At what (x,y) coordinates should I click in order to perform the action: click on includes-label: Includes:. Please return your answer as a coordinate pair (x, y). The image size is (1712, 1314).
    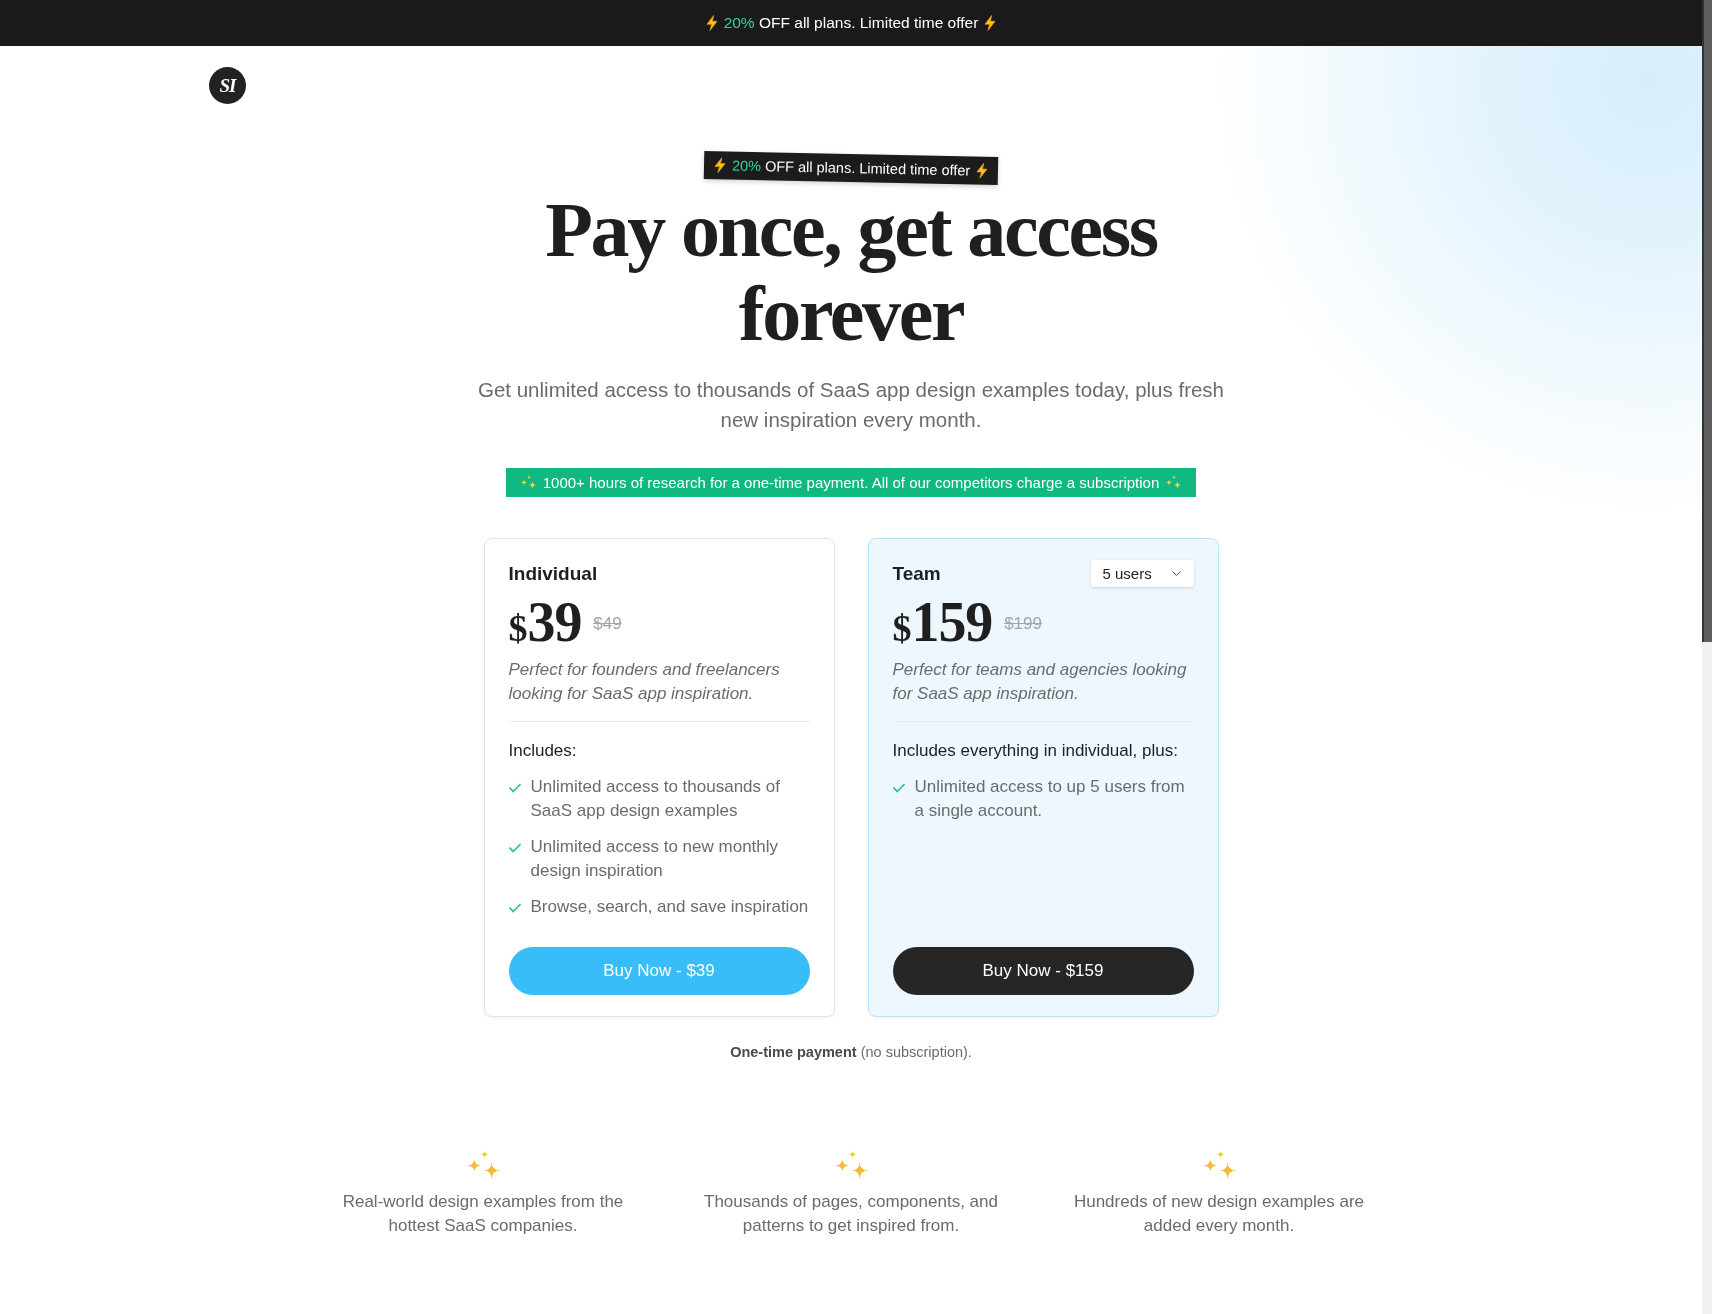
    Looking at the image, I should click on (543, 751).